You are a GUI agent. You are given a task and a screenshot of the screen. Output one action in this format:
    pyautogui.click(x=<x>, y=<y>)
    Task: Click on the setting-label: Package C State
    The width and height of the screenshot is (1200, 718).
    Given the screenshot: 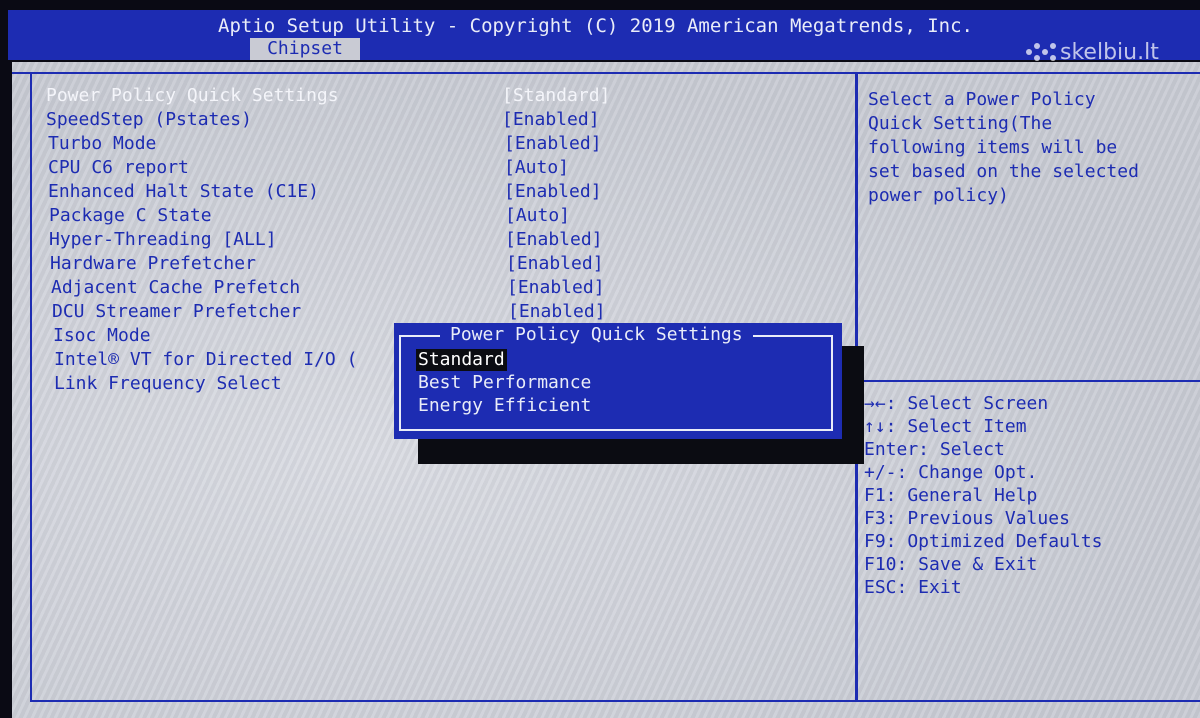 What is the action you would take?
    pyautogui.click(x=130, y=215)
    